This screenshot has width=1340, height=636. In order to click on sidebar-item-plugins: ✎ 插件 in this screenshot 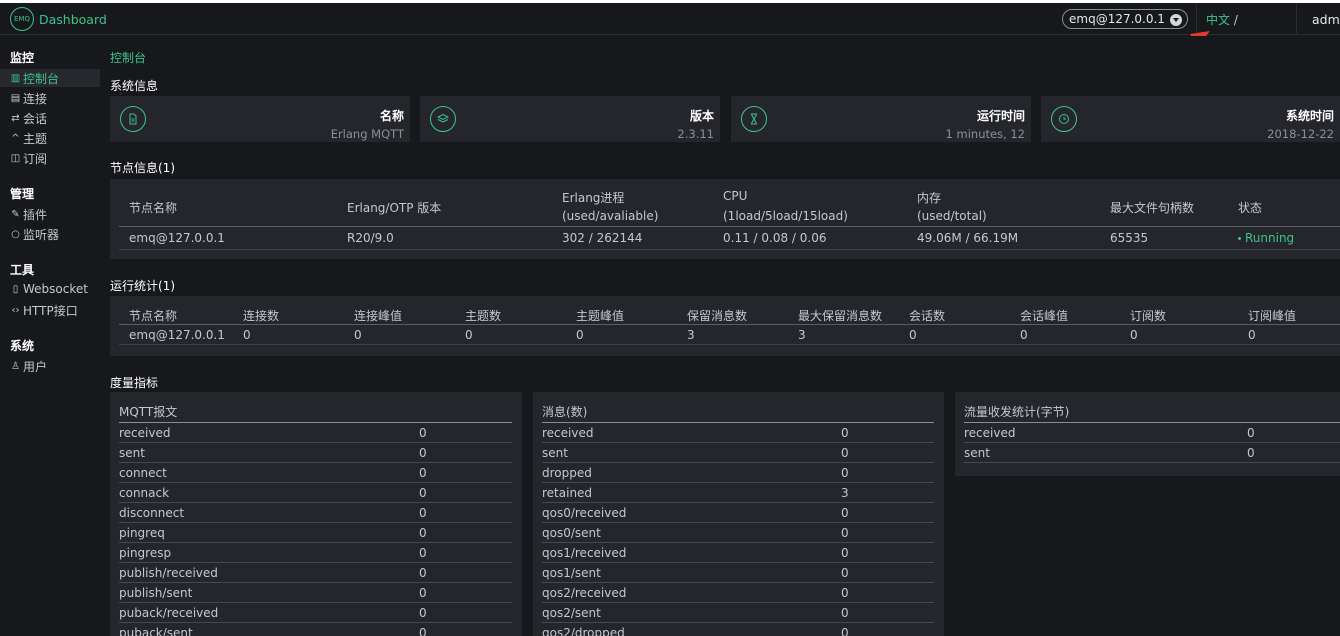, I will do `click(28, 214)`.